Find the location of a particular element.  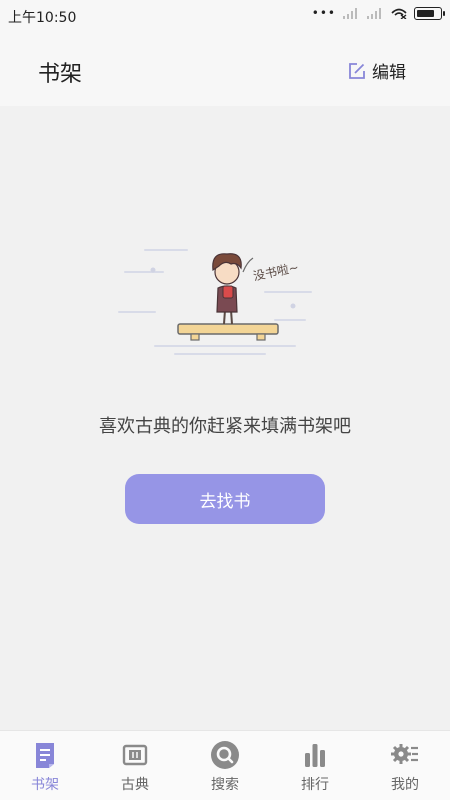

status-time: 上午10:50 is located at coordinates (42, 18).